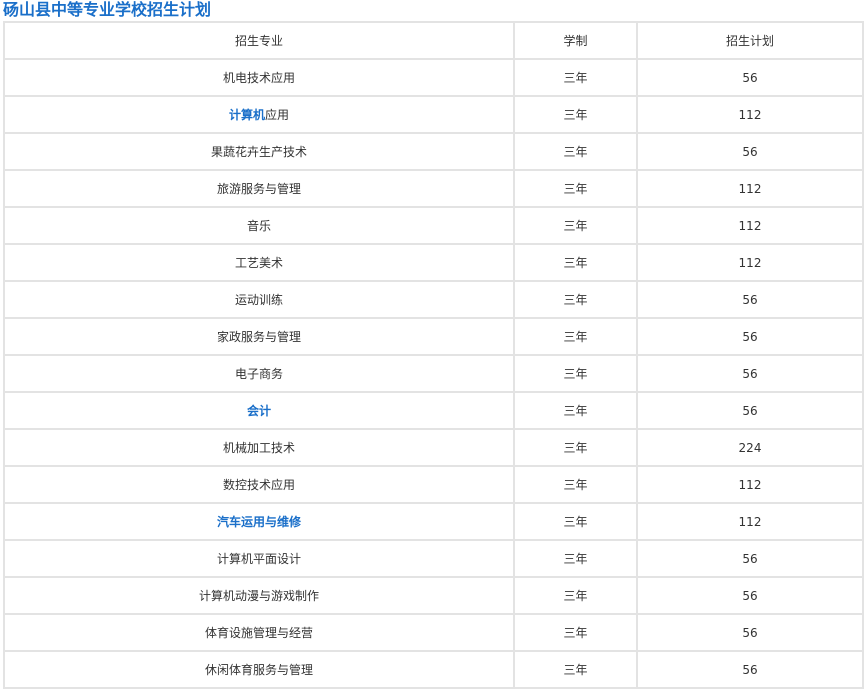 This screenshot has width=864, height=689. What do you see at coordinates (259, 595) in the screenshot?
I see `cell-major: 计算机动漫与游戏制作` at bounding box center [259, 595].